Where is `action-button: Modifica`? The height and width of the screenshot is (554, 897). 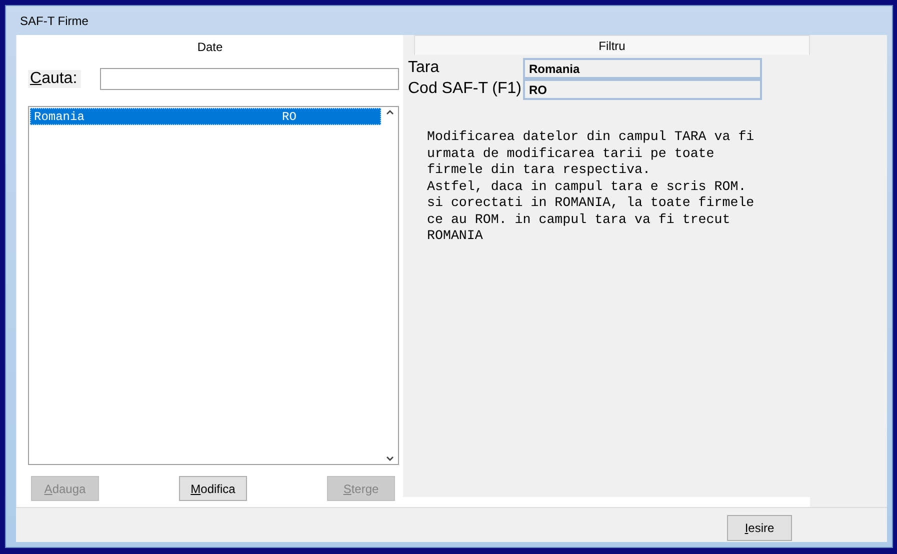 action-button: Modifica is located at coordinates (213, 488).